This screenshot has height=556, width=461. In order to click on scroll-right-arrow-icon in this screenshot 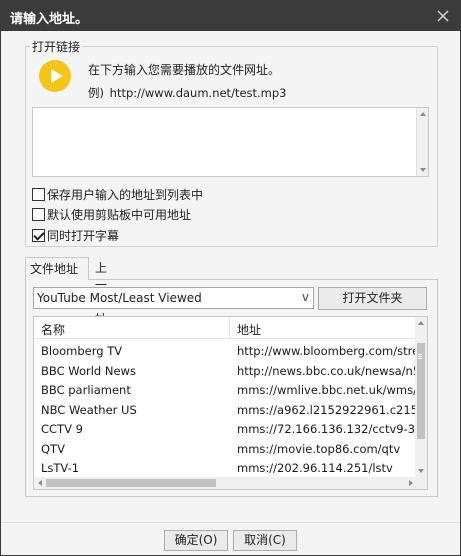, I will do `click(411, 483)`.